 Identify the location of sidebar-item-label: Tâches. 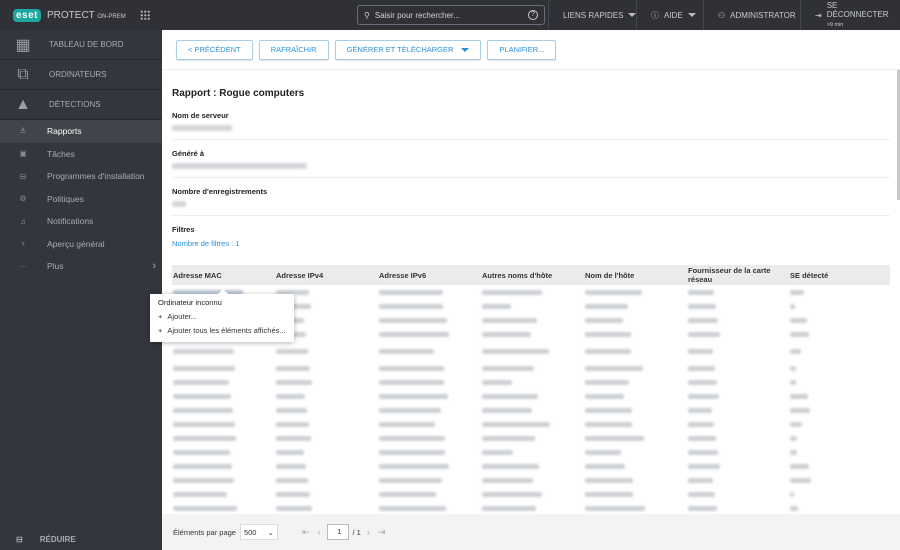
(61, 153).